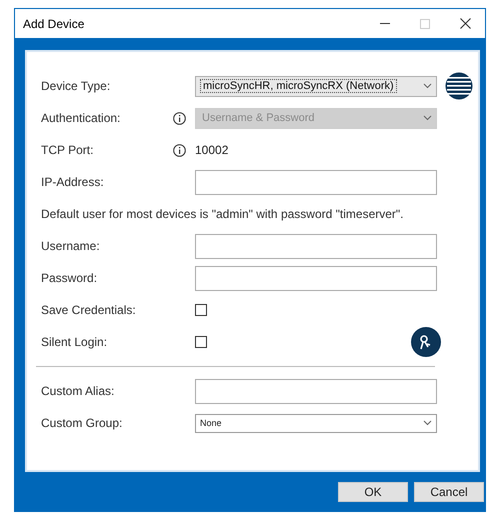  I want to click on field-label: Authentication:, so click(81, 118).